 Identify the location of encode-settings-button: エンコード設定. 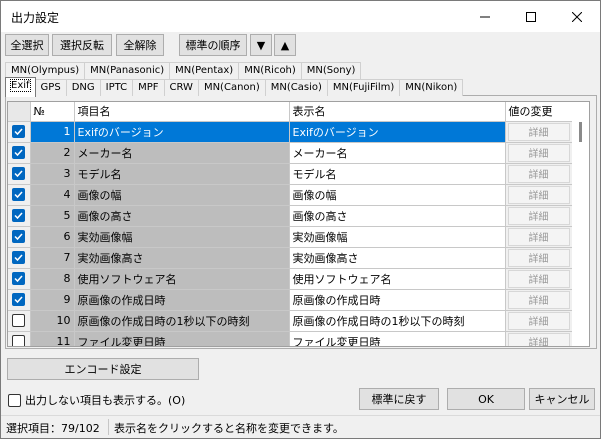
(103, 369).